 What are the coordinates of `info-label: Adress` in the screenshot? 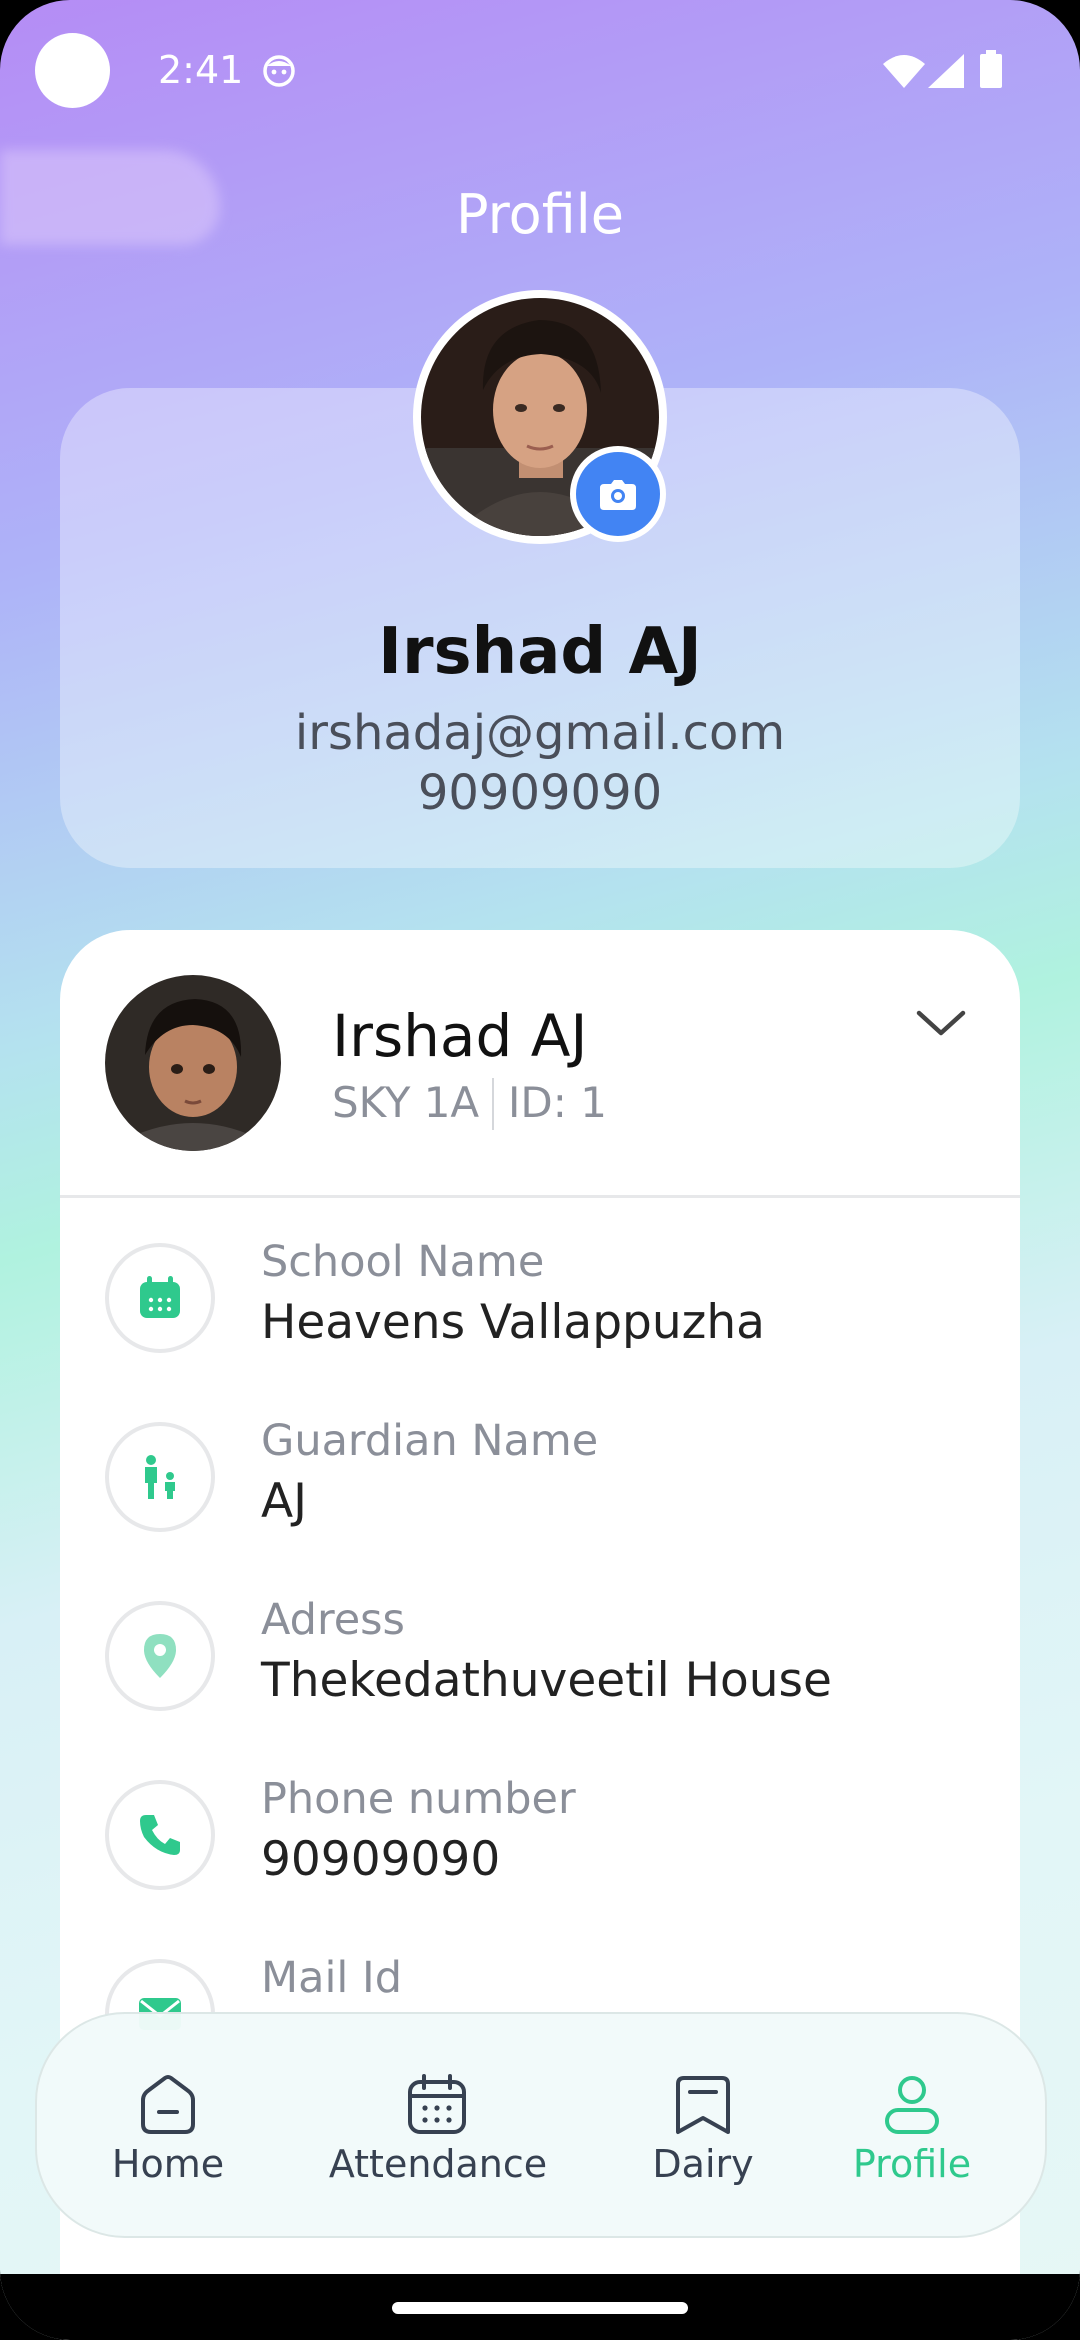 It's located at (333, 1620).